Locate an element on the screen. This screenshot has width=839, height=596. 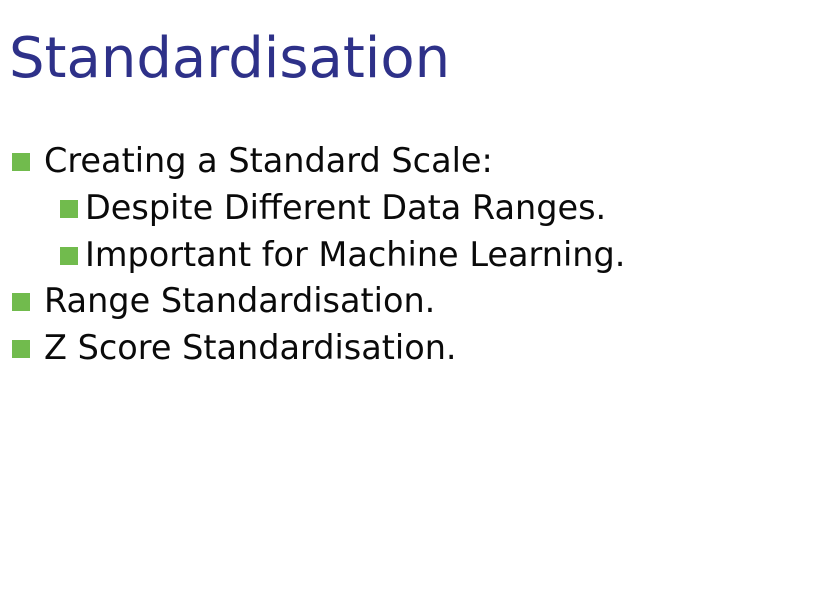
bullet-text: Z Score Standardisation. is located at coordinates (250, 347).